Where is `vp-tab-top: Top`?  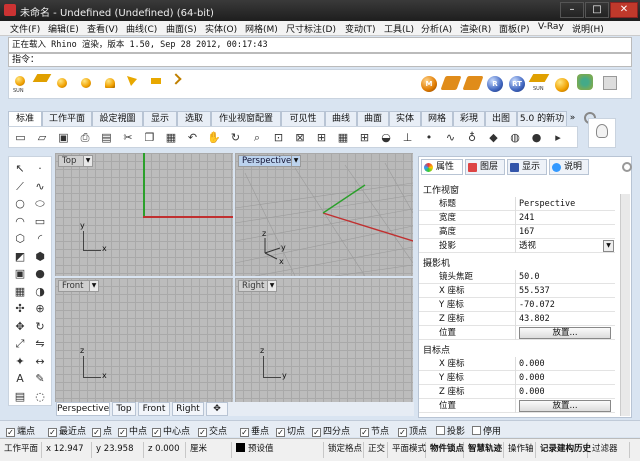 vp-tab-top: Top is located at coordinates (124, 409).